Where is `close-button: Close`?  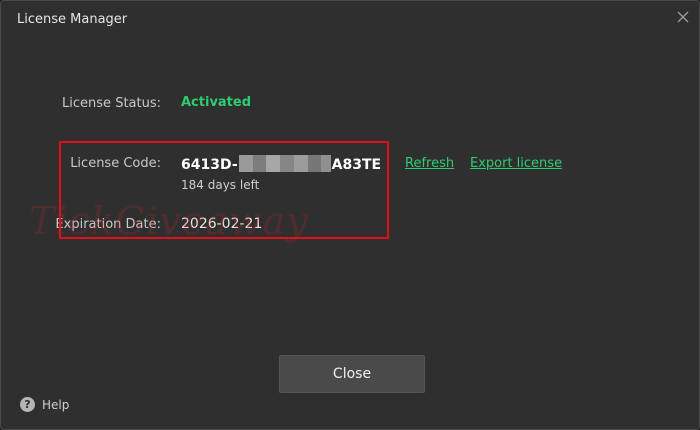
close-button: Close is located at coordinates (352, 374).